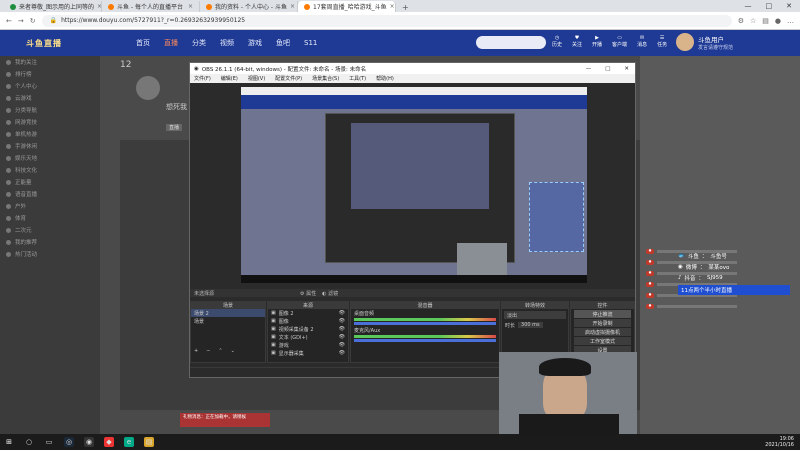 The image size is (800, 450). What do you see at coordinates (50, 98) in the screenshot?
I see `sidebar-item: 云游戏` at bounding box center [50, 98].